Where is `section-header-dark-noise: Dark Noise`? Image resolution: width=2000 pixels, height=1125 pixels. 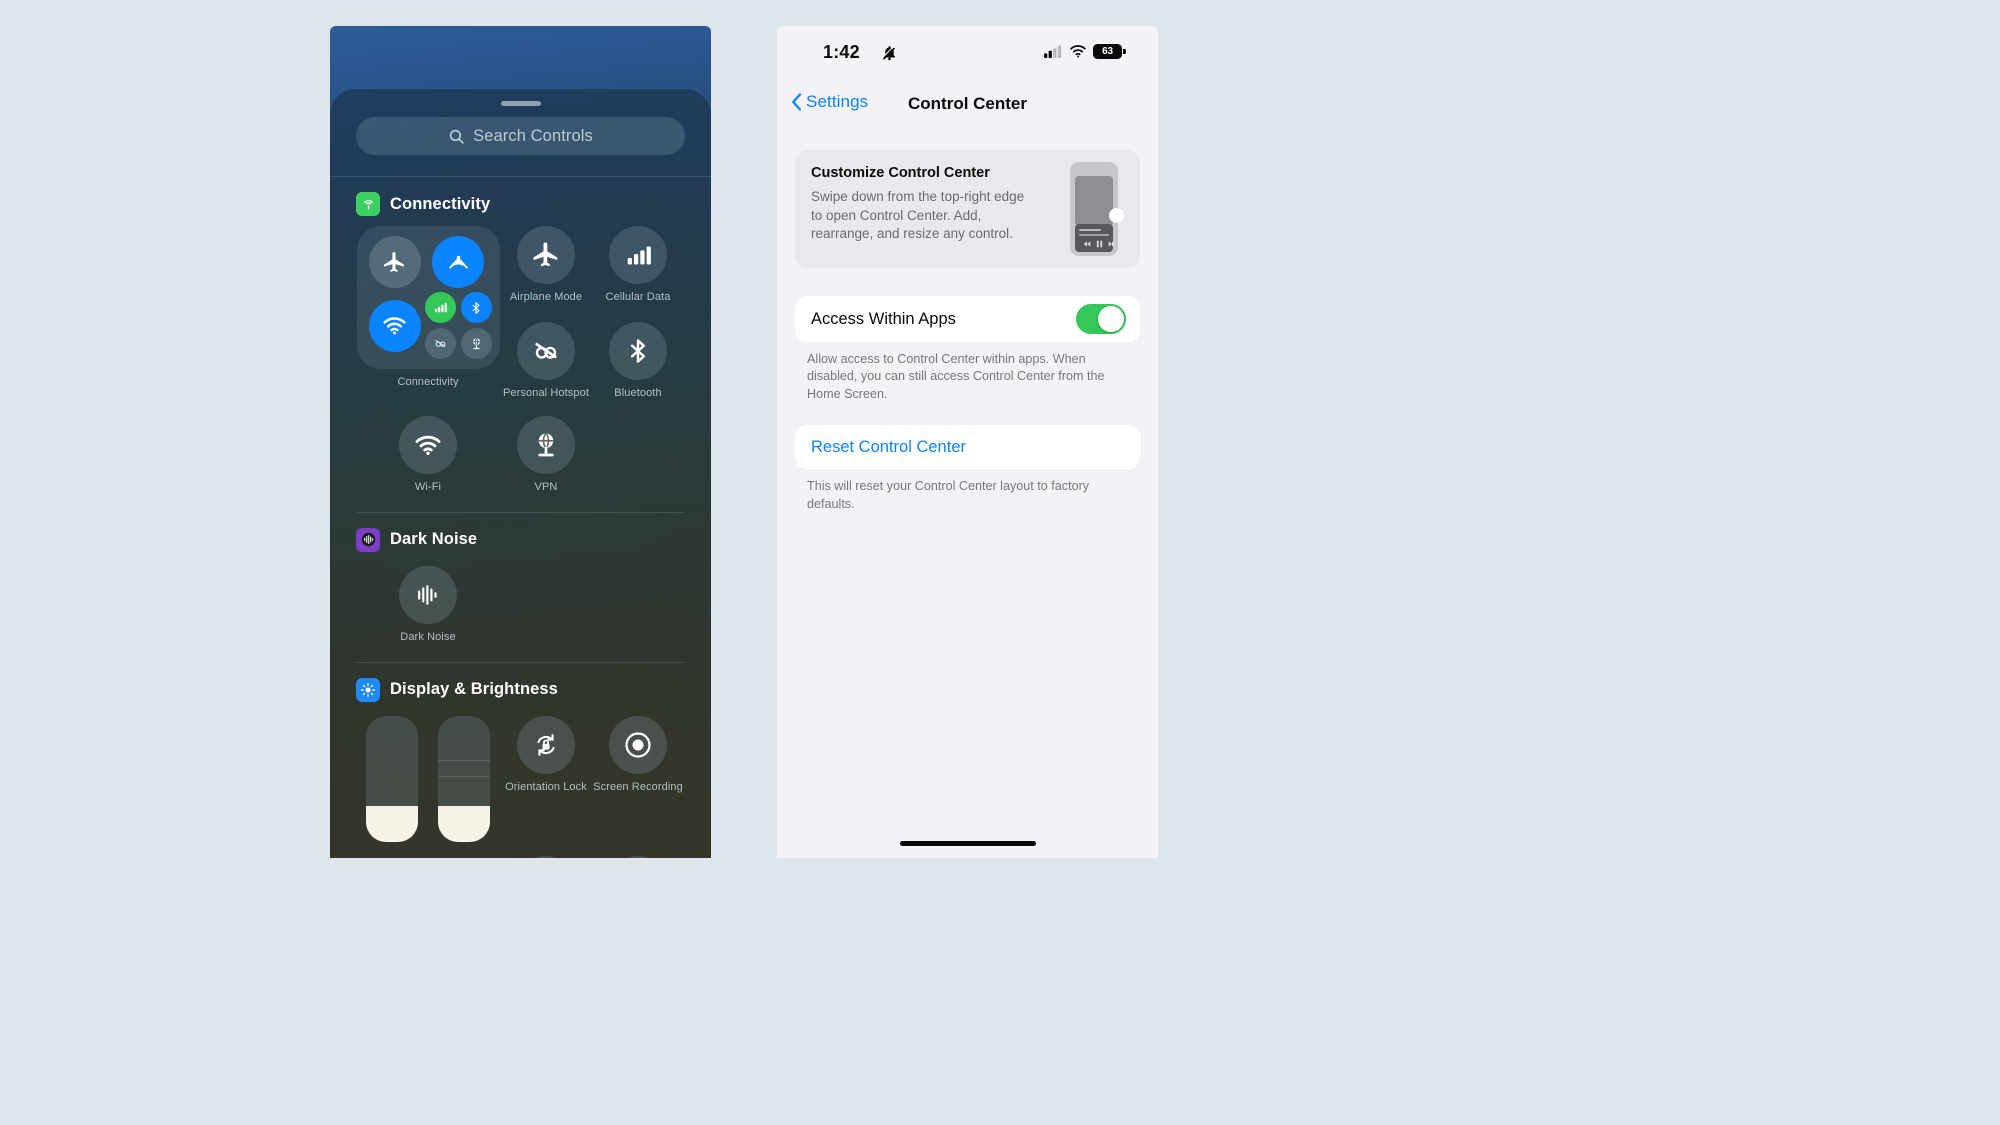
section-header-dark-noise: Dark Noise is located at coordinates (520, 537).